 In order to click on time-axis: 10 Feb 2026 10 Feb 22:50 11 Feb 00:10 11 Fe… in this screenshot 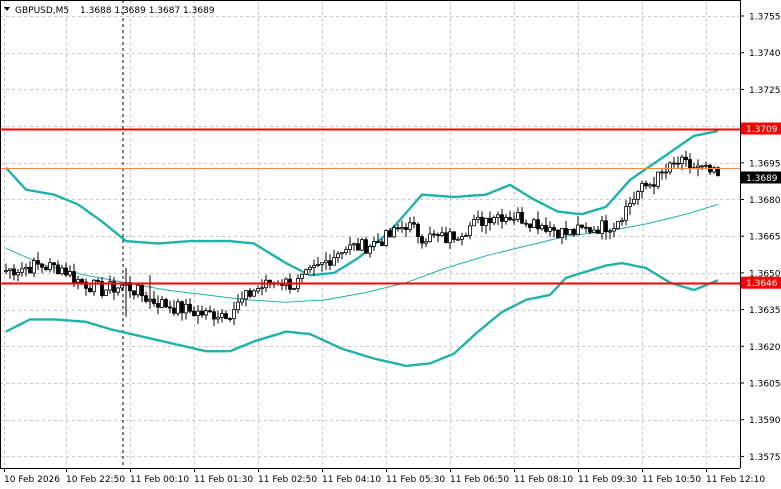, I will do `click(384, 476)`.